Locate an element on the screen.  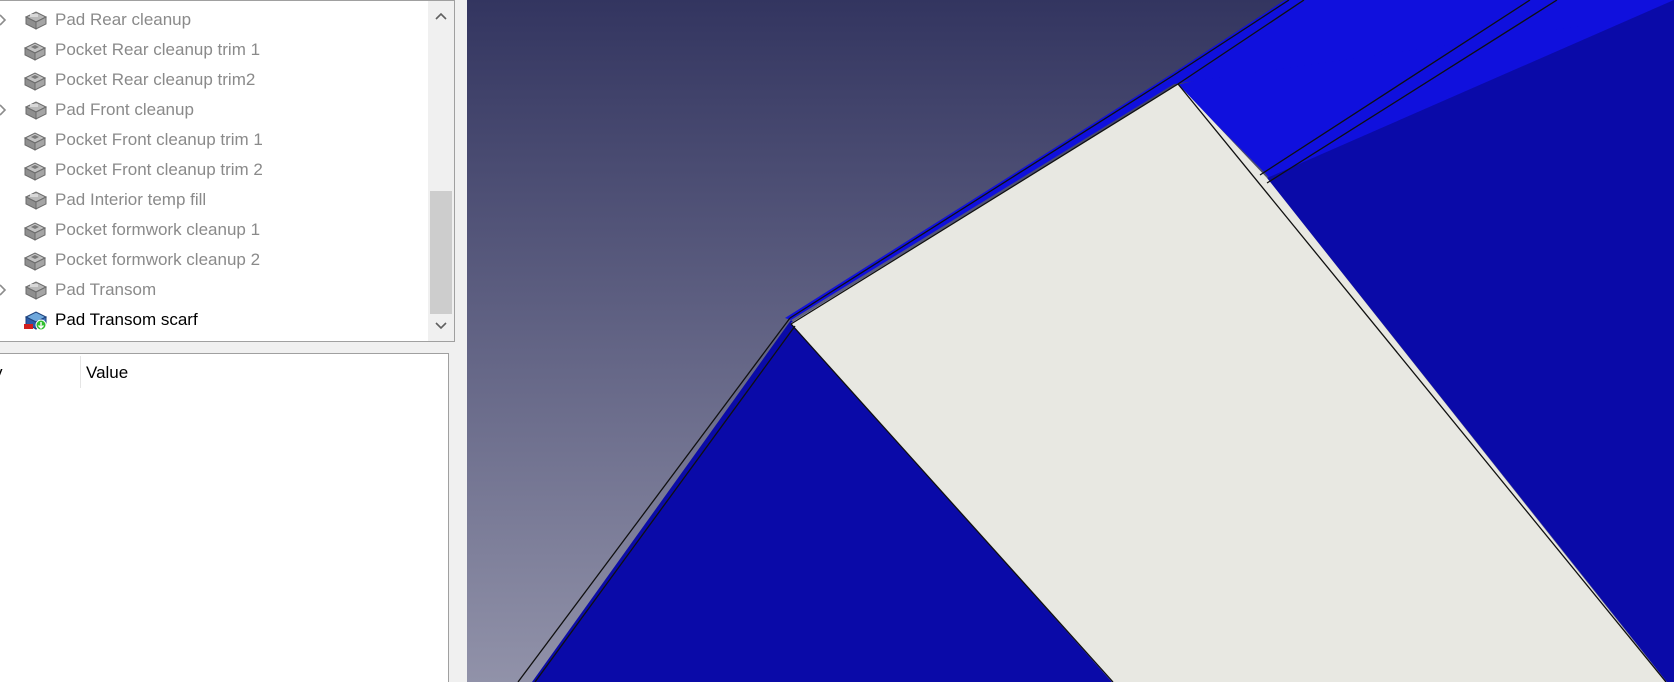
tree-item: Pocket Front cleanup trim 2 is located at coordinates (214, 170).